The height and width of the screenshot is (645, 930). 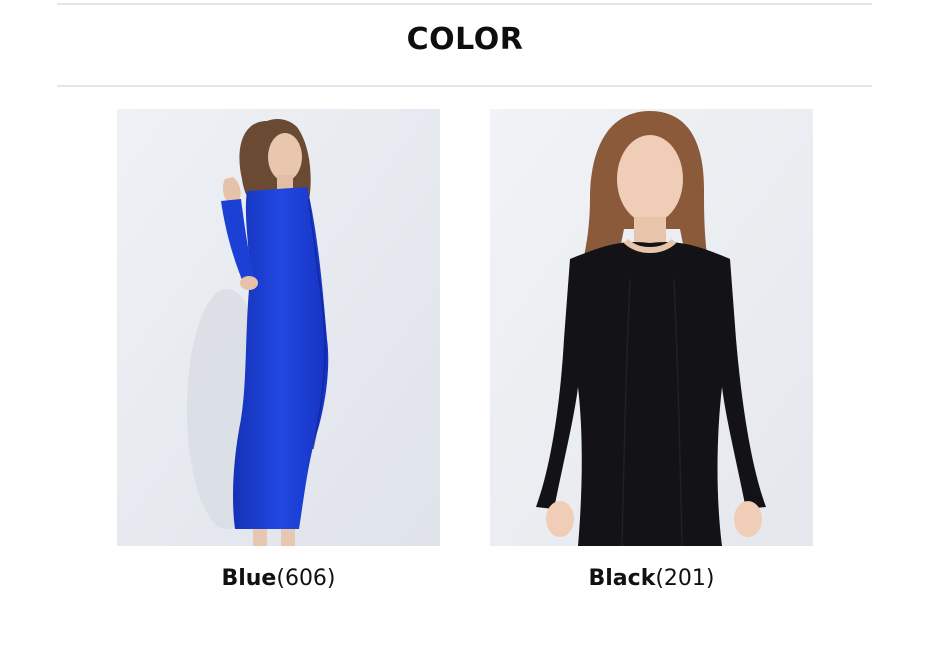 What do you see at coordinates (465, 39) in the screenshot?
I see `section-title: COLOR` at bounding box center [465, 39].